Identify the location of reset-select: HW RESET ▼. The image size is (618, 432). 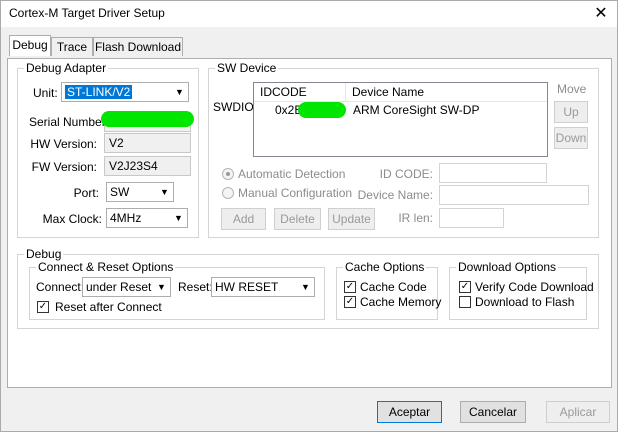
(263, 287).